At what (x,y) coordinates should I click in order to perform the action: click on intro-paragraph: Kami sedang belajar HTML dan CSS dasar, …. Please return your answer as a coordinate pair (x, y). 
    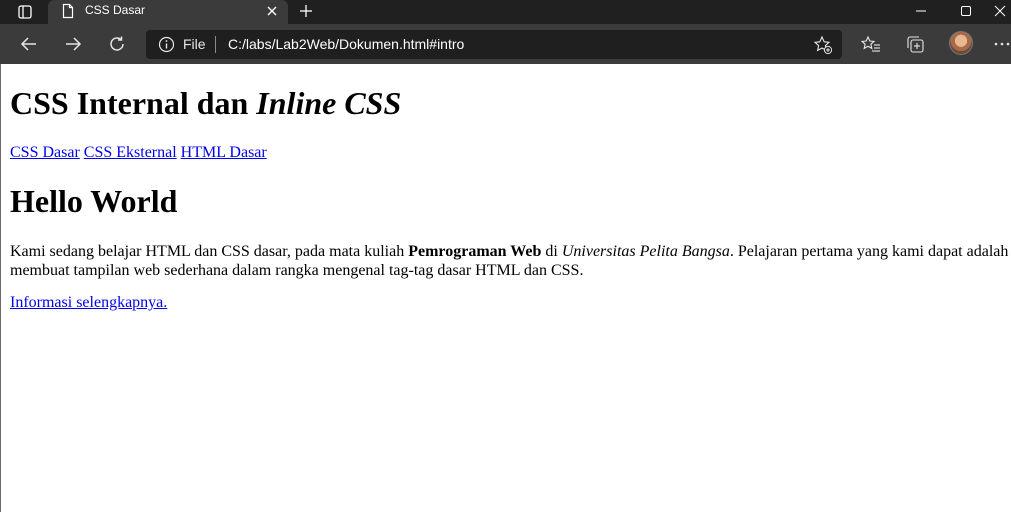
    Looking at the image, I should click on (510, 261).